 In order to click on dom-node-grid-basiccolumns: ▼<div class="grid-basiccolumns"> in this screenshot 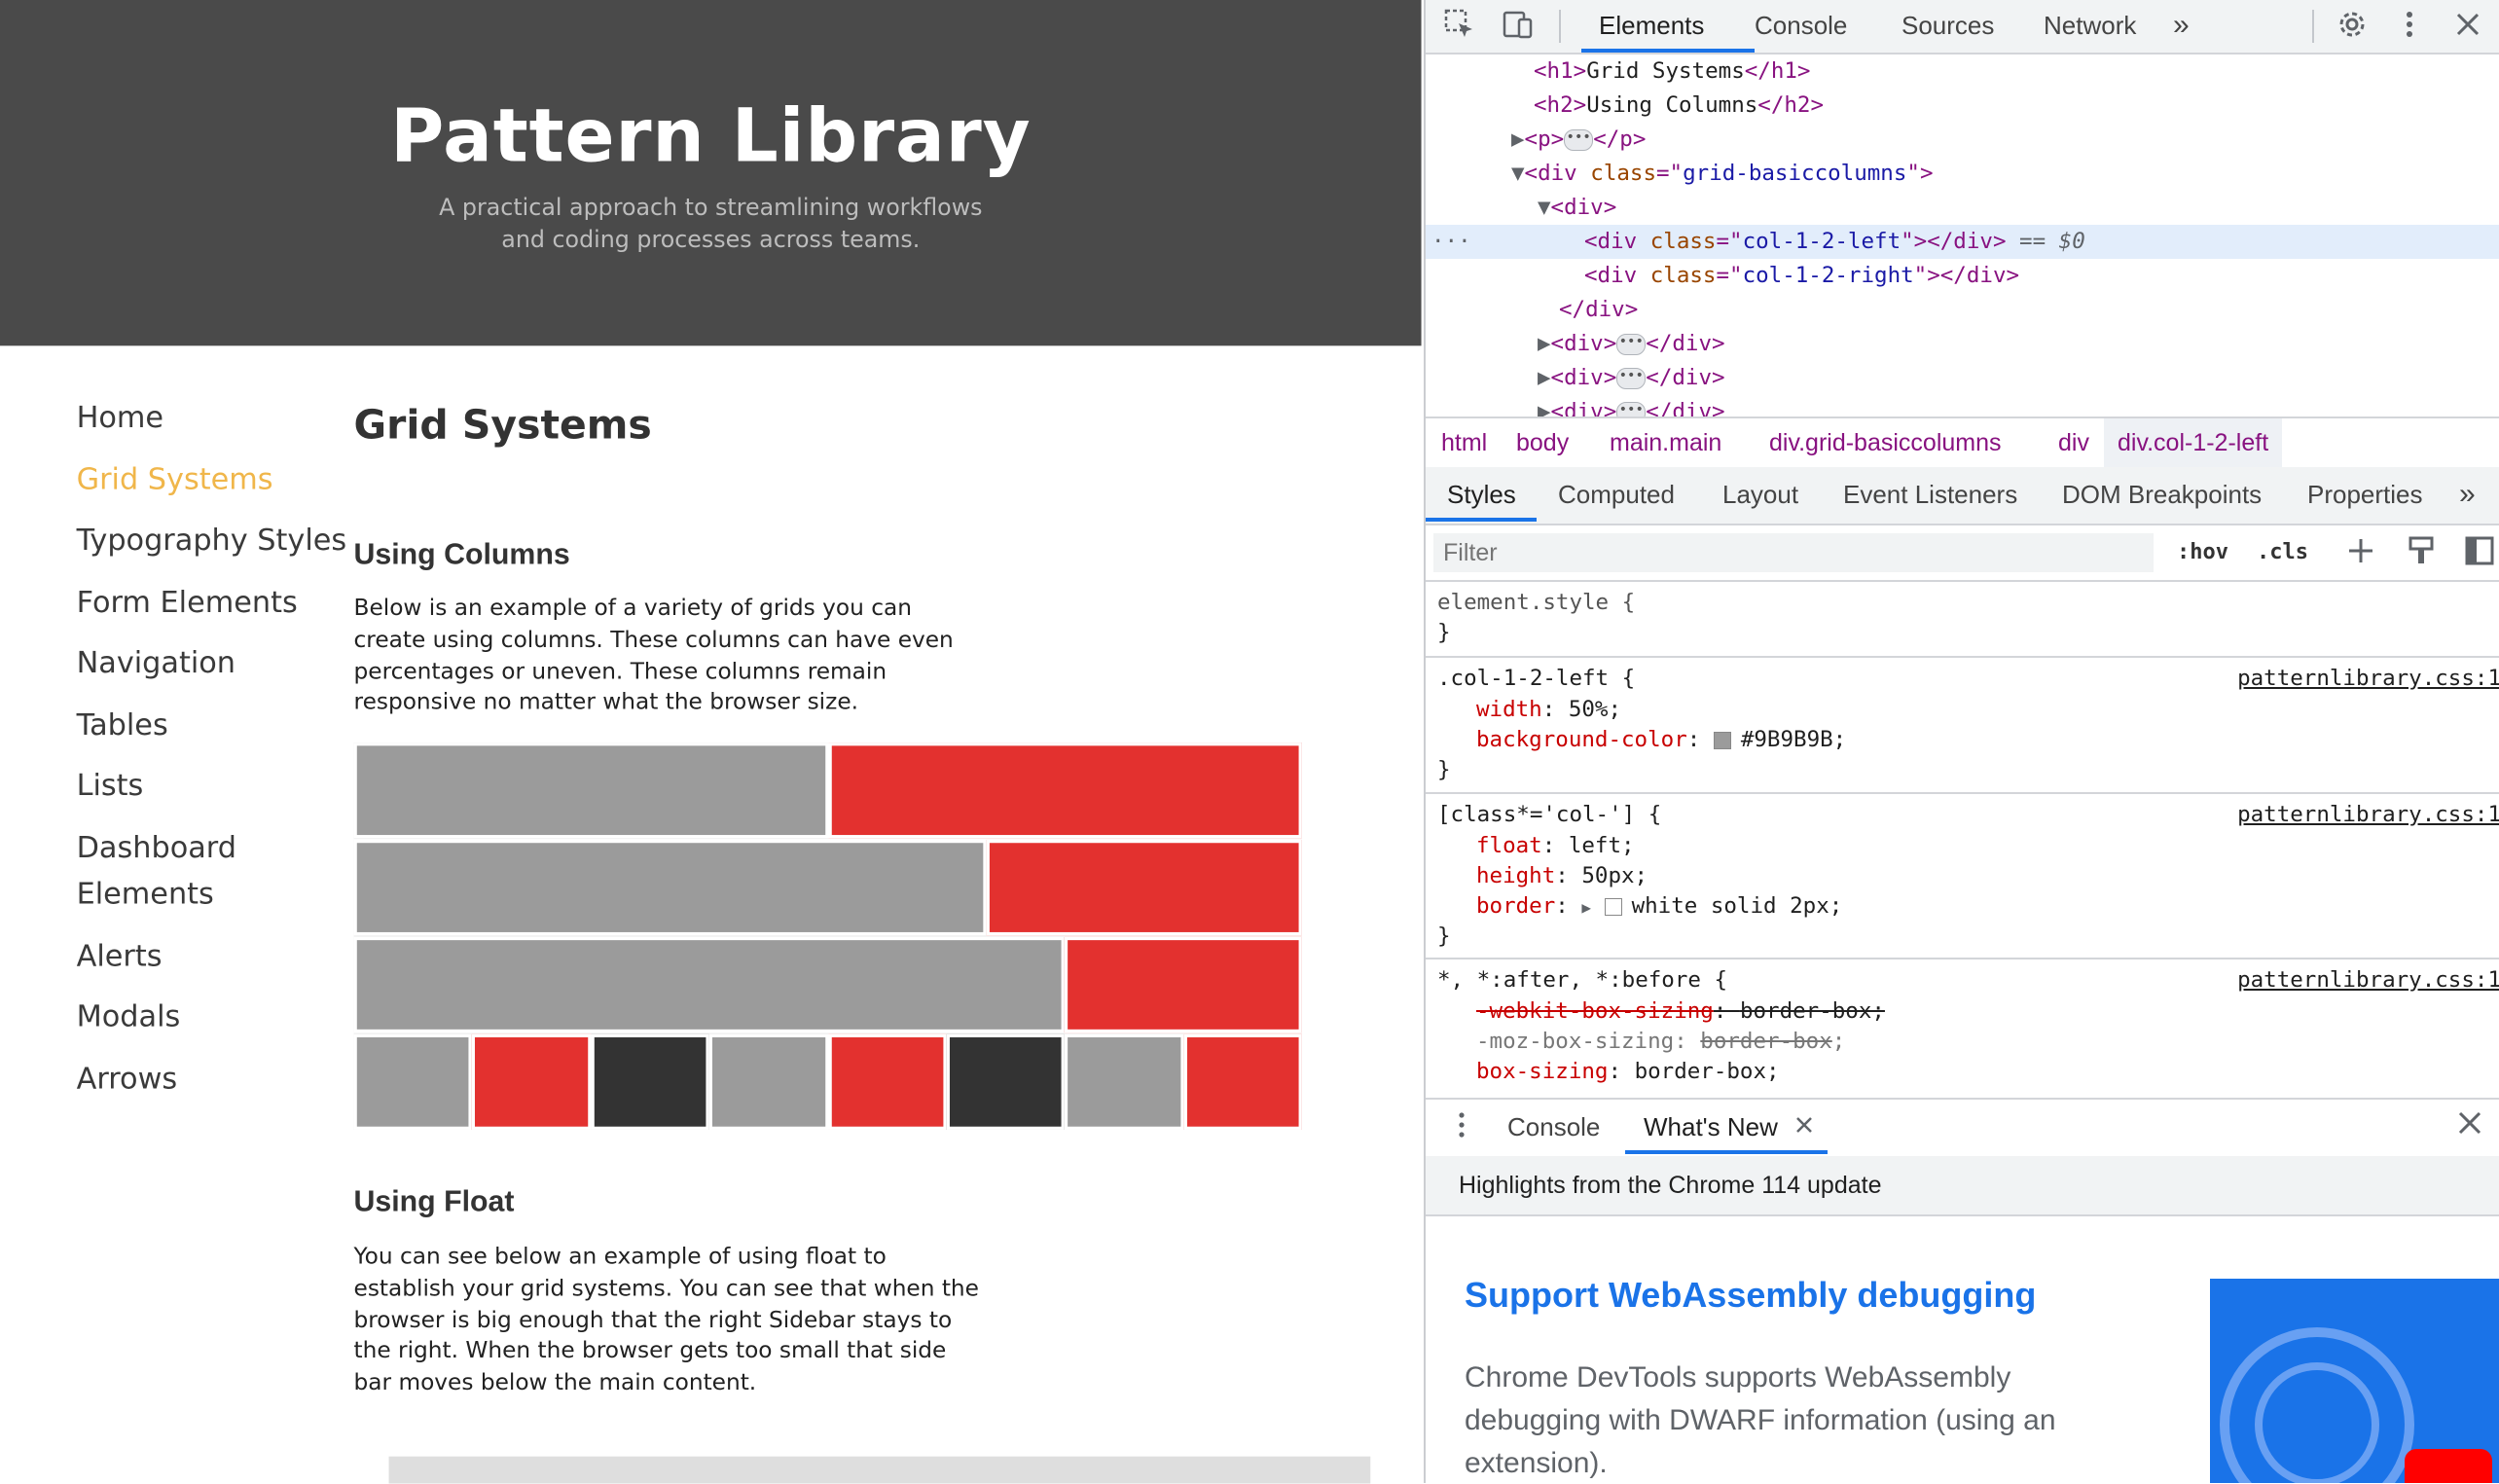, I will do `click(1962, 174)`.